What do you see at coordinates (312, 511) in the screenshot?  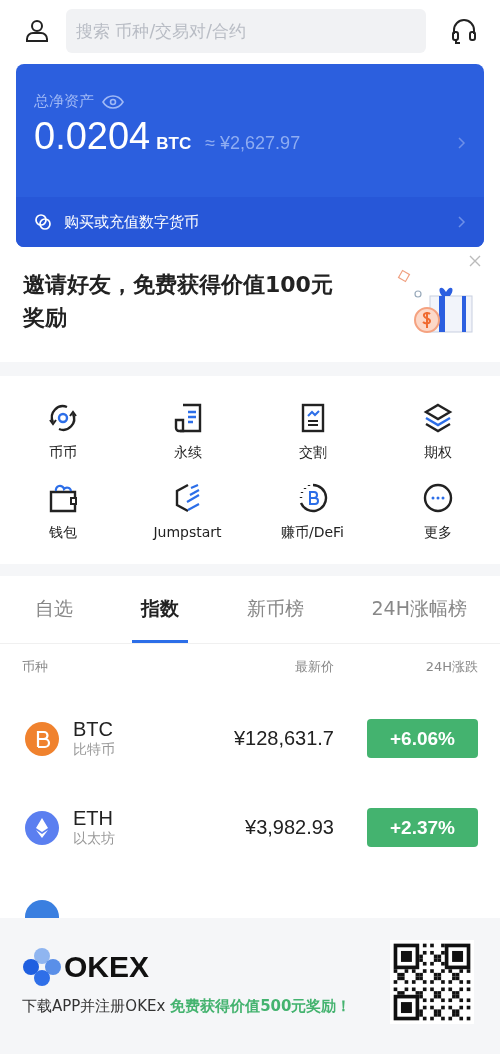 I see `shortcut-item: 赚币/DeFi` at bounding box center [312, 511].